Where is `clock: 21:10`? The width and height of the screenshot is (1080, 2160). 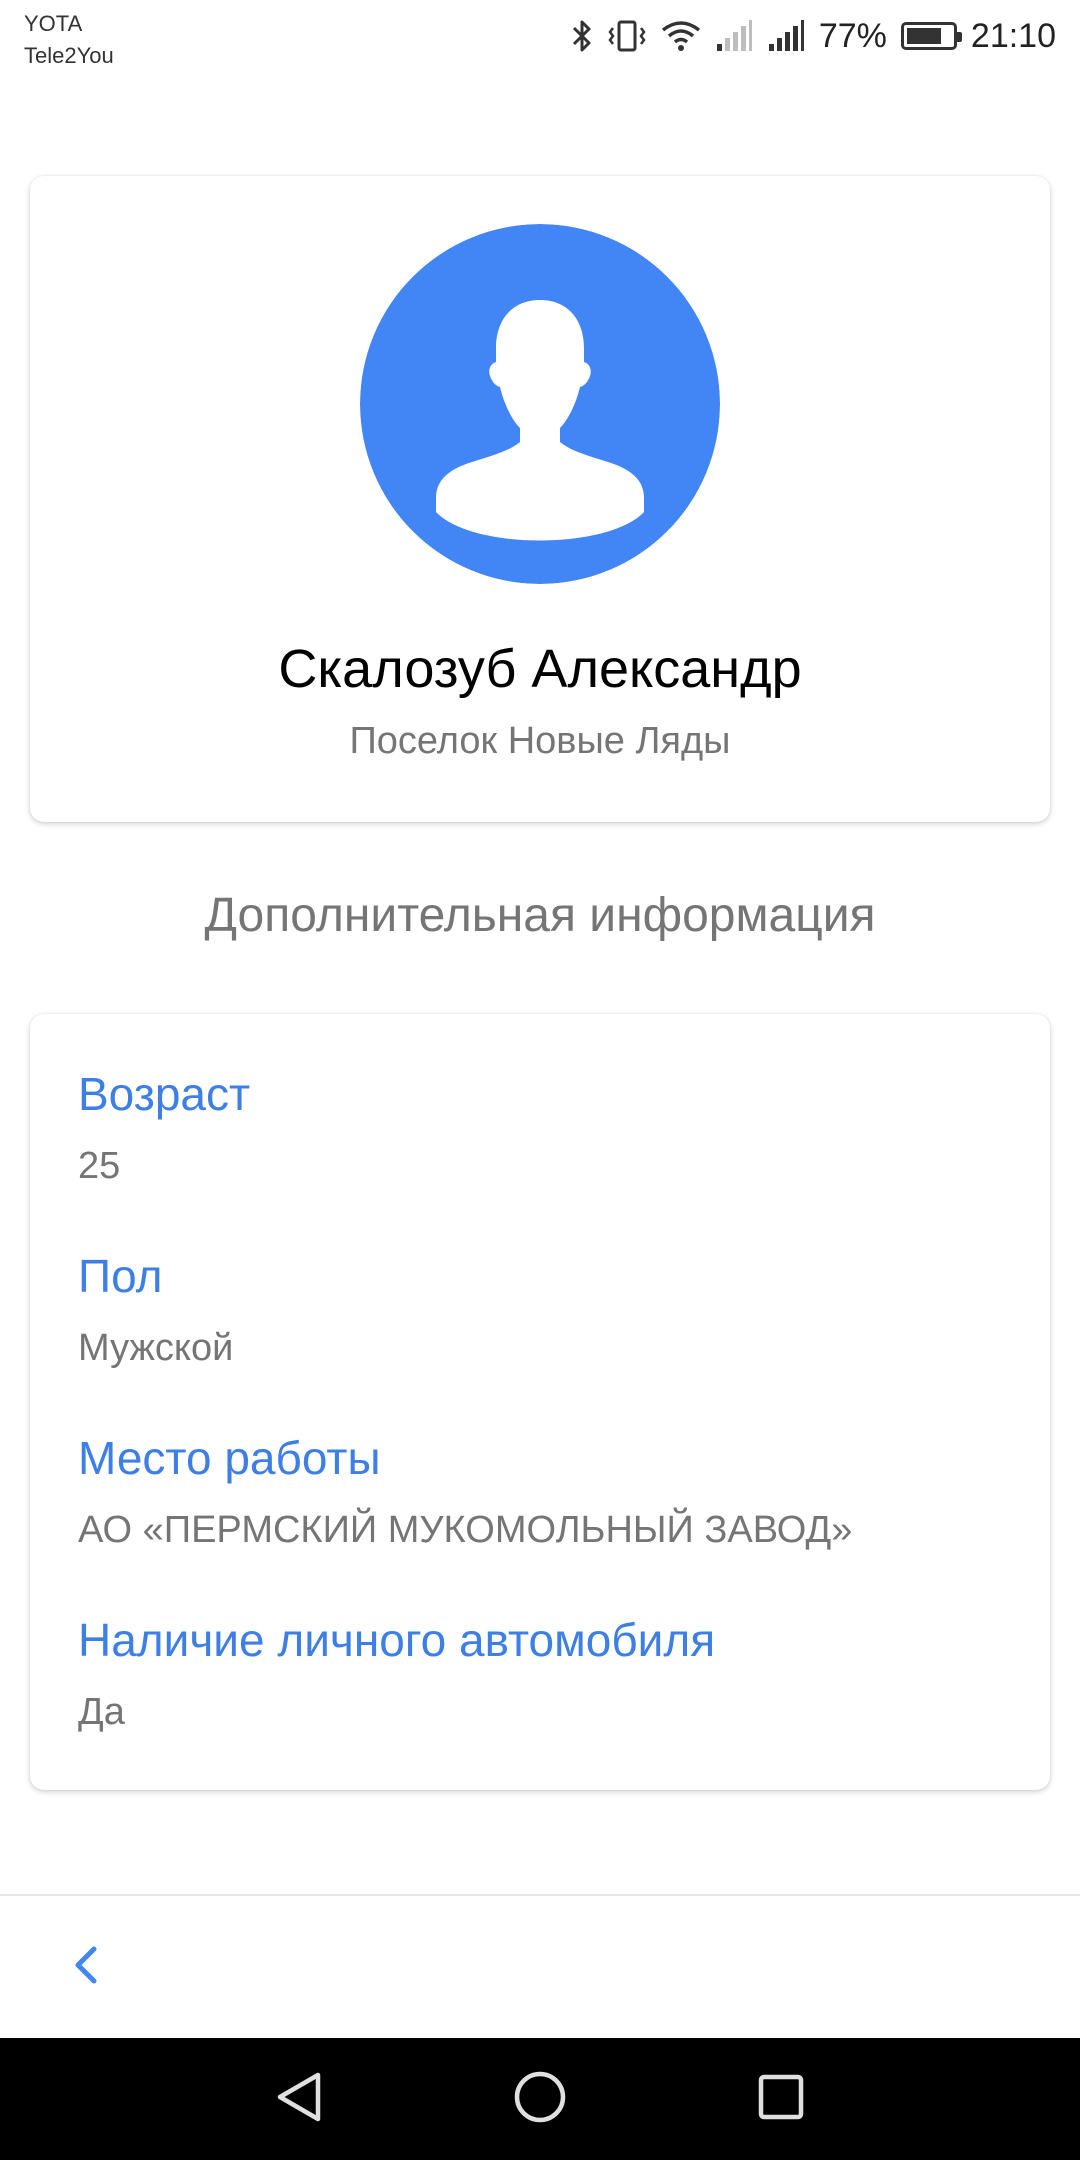
clock: 21:10 is located at coordinates (1013, 35).